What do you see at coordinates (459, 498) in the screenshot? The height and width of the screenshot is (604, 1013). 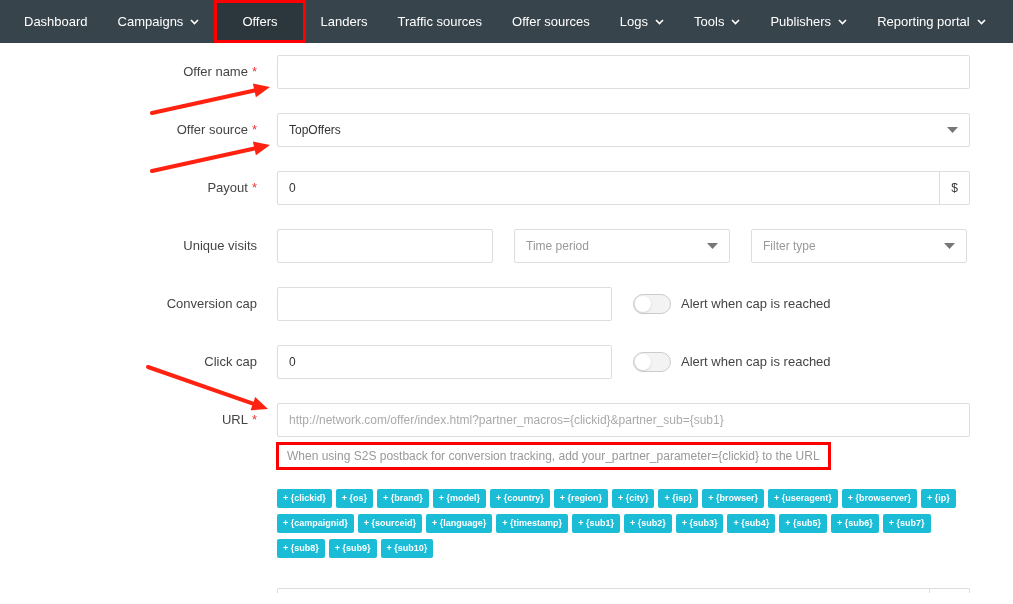 I see `macro-tag-button: + {model}` at bounding box center [459, 498].